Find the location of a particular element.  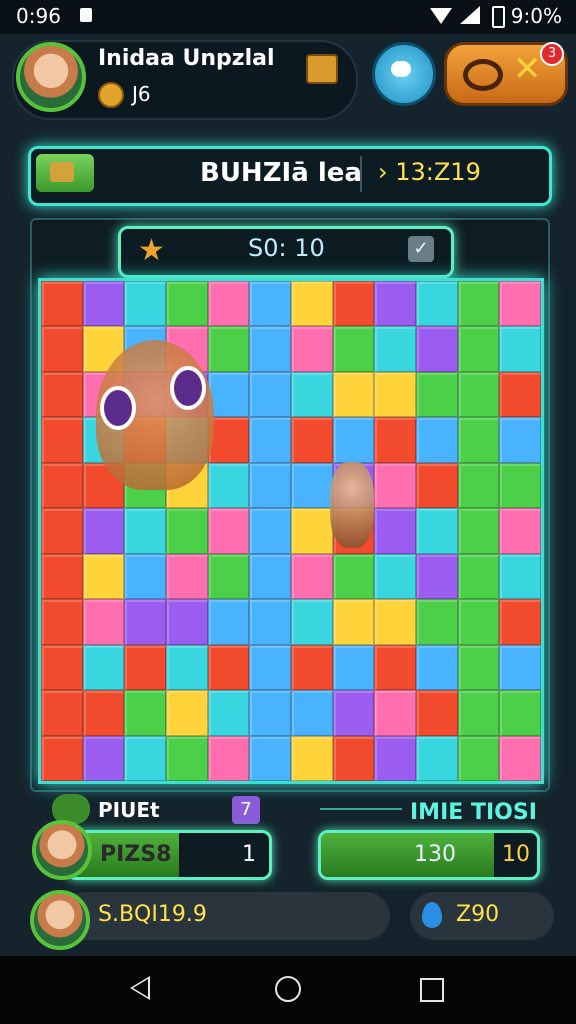

player-avatar is located at coordinates (51, 77).